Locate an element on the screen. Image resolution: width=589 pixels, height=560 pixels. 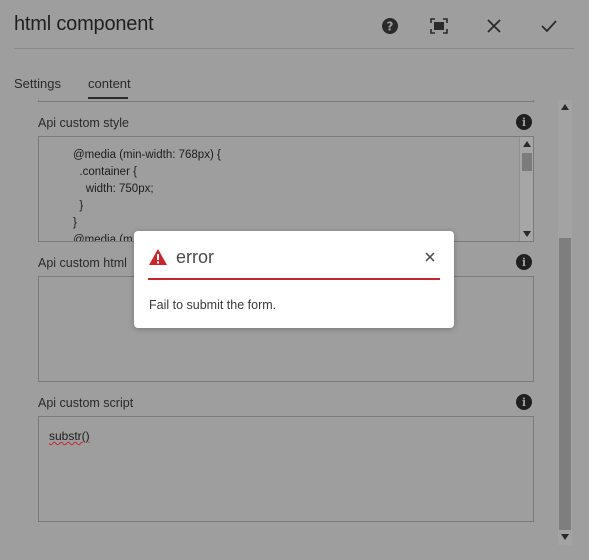
error-dialog-title: error is located at coordinates (195, 257).